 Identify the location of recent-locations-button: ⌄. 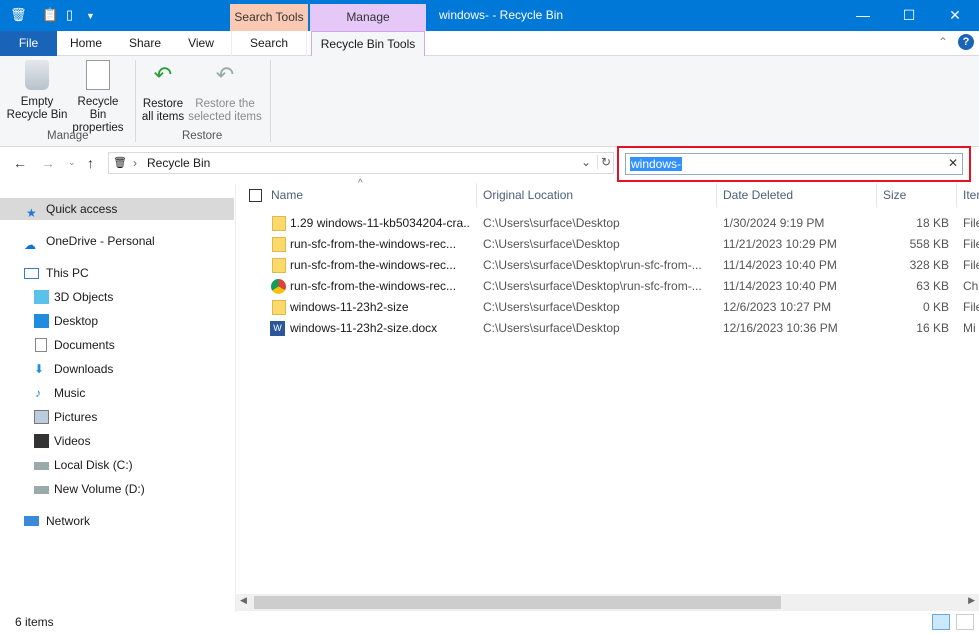
(72, 162).